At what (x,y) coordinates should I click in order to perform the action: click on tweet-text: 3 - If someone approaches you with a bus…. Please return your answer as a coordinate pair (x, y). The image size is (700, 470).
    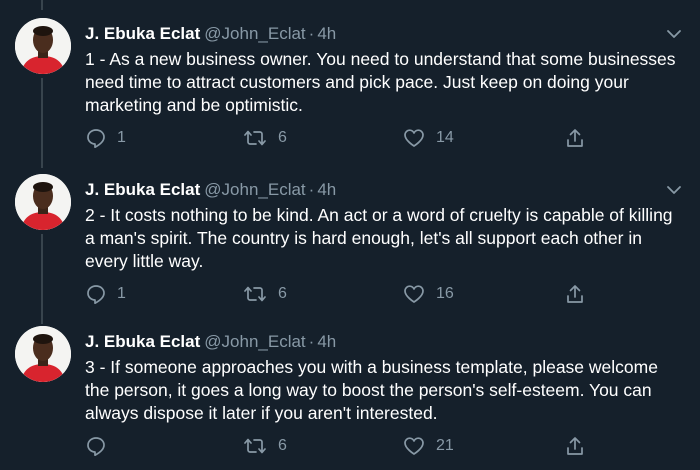
    Looking at the image, I should click on (371, 390).